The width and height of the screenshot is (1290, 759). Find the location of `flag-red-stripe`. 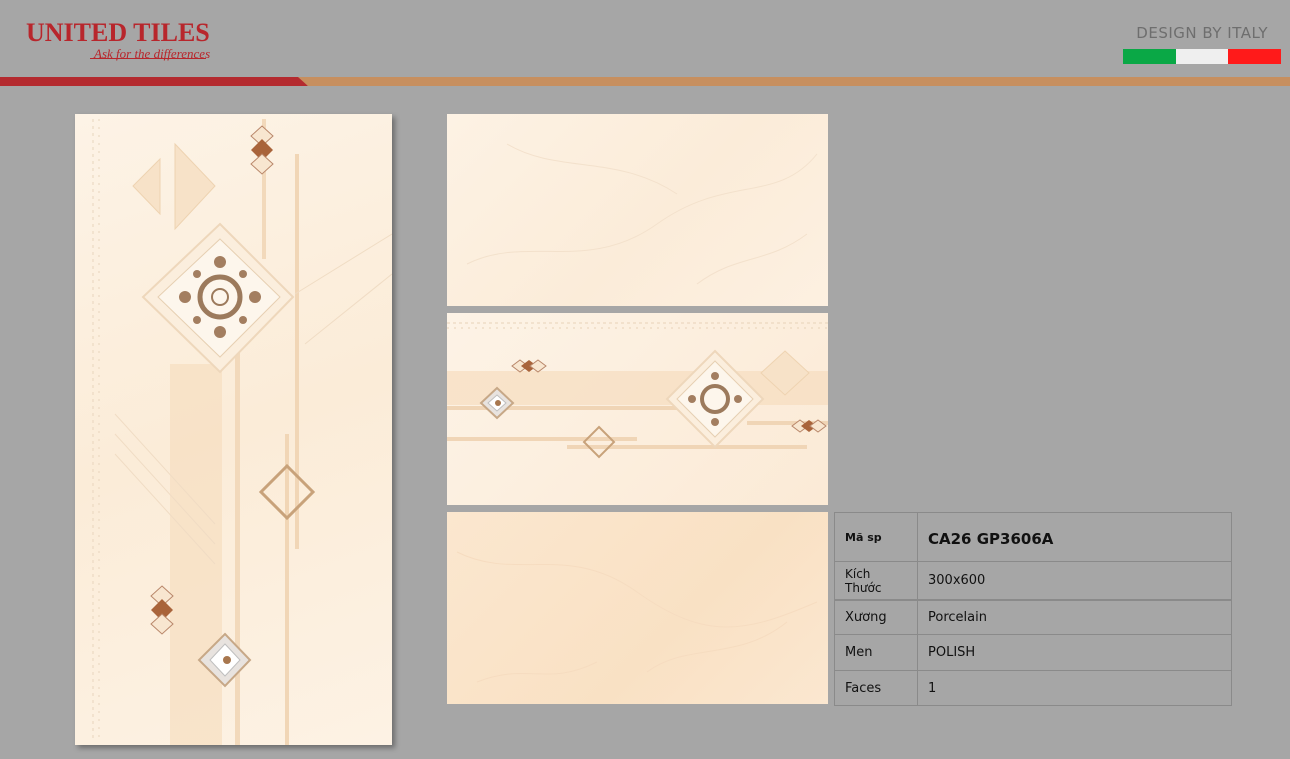

flag-red-stripe is located at coordinates (1255, 56).